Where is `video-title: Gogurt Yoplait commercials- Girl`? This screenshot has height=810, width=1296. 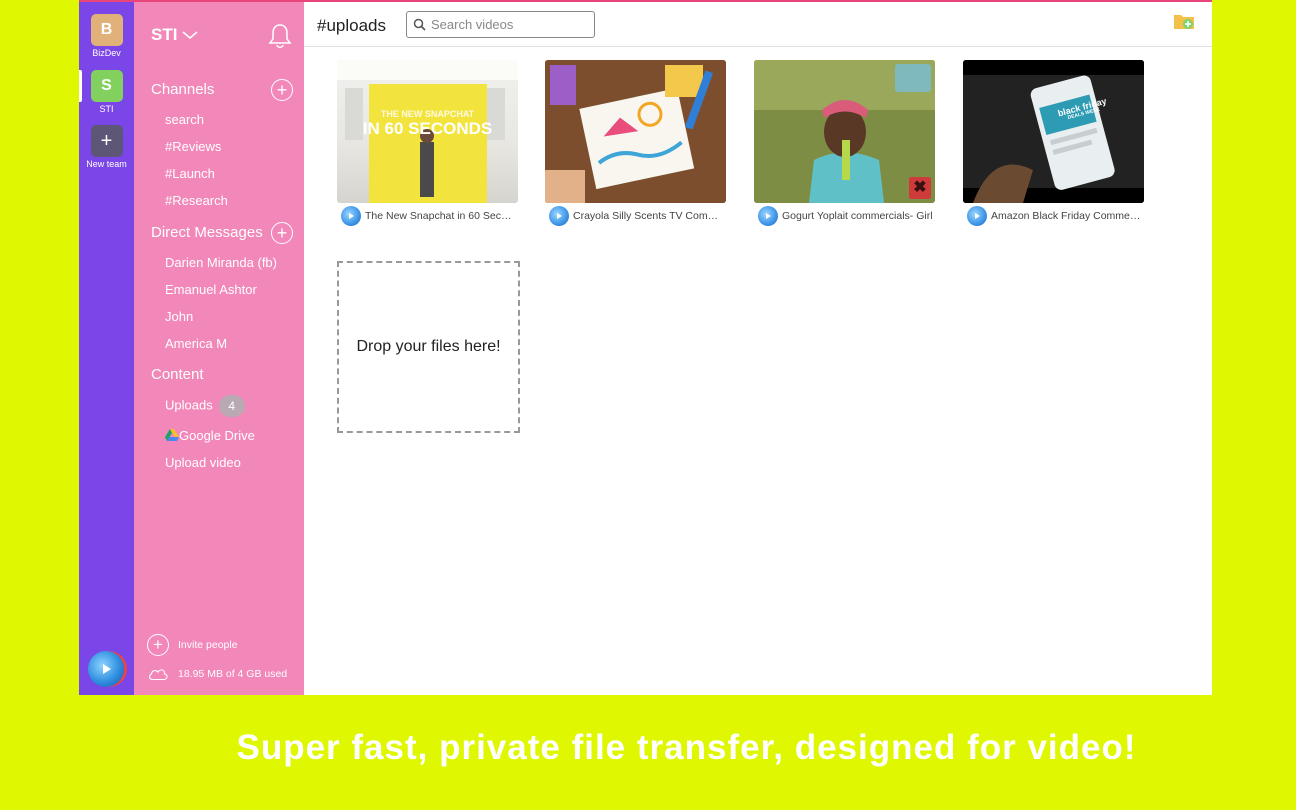
video-title: Gogurt Yoplait commercials- Girl is located at coordinates (857, 216).